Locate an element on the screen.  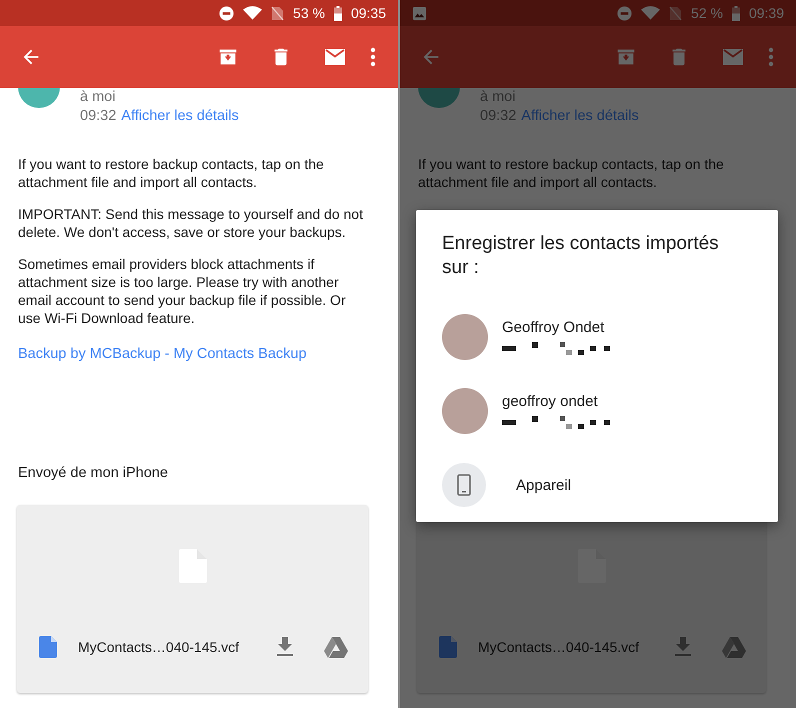
email-paragraph: IMPORTANT: Send this message to yourself and do not delete. We don't access, save or store your backups. is located at coordinates (191, 223).